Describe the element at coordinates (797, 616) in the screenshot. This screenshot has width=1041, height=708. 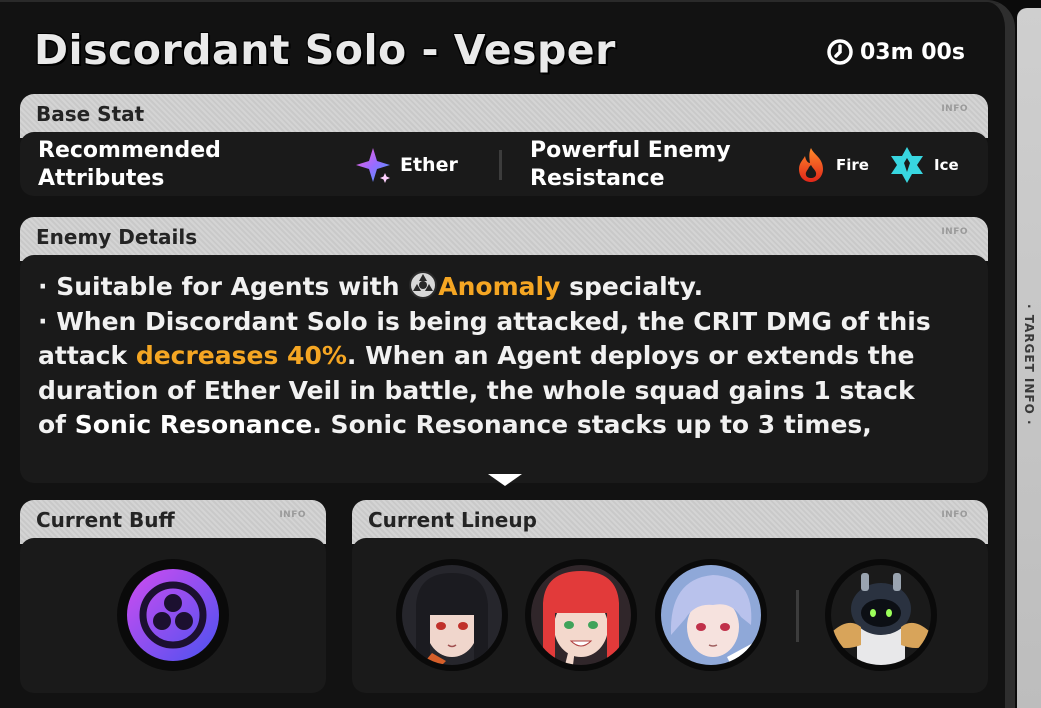
I see `lineup-divider` at that location.